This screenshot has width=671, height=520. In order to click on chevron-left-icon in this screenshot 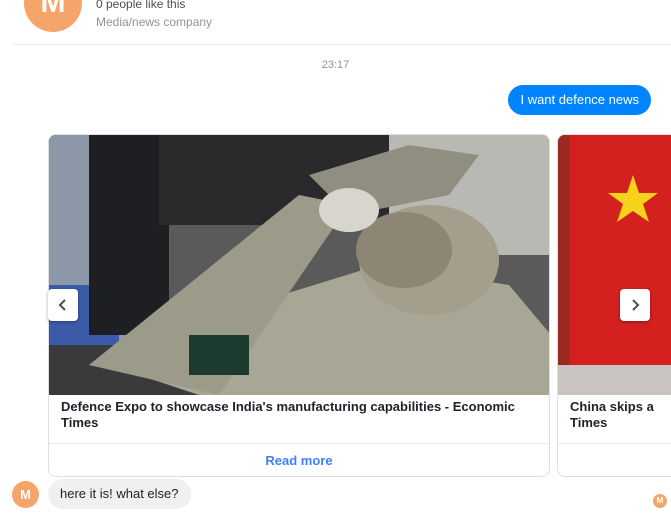, I will do `click(62, 305)`.